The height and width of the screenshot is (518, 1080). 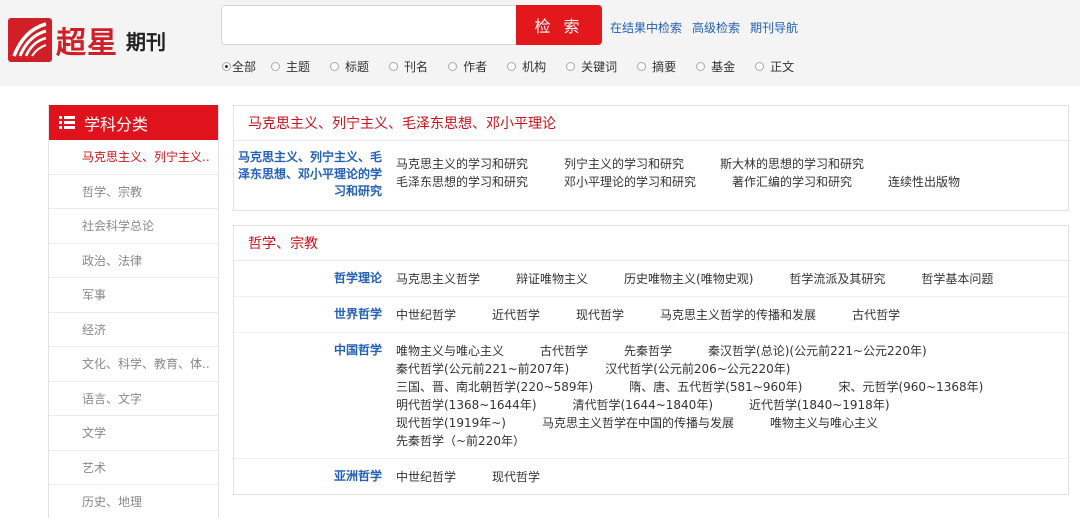 I want to click on sidebar-item: 政治、法律, so click(x=133, y=261).